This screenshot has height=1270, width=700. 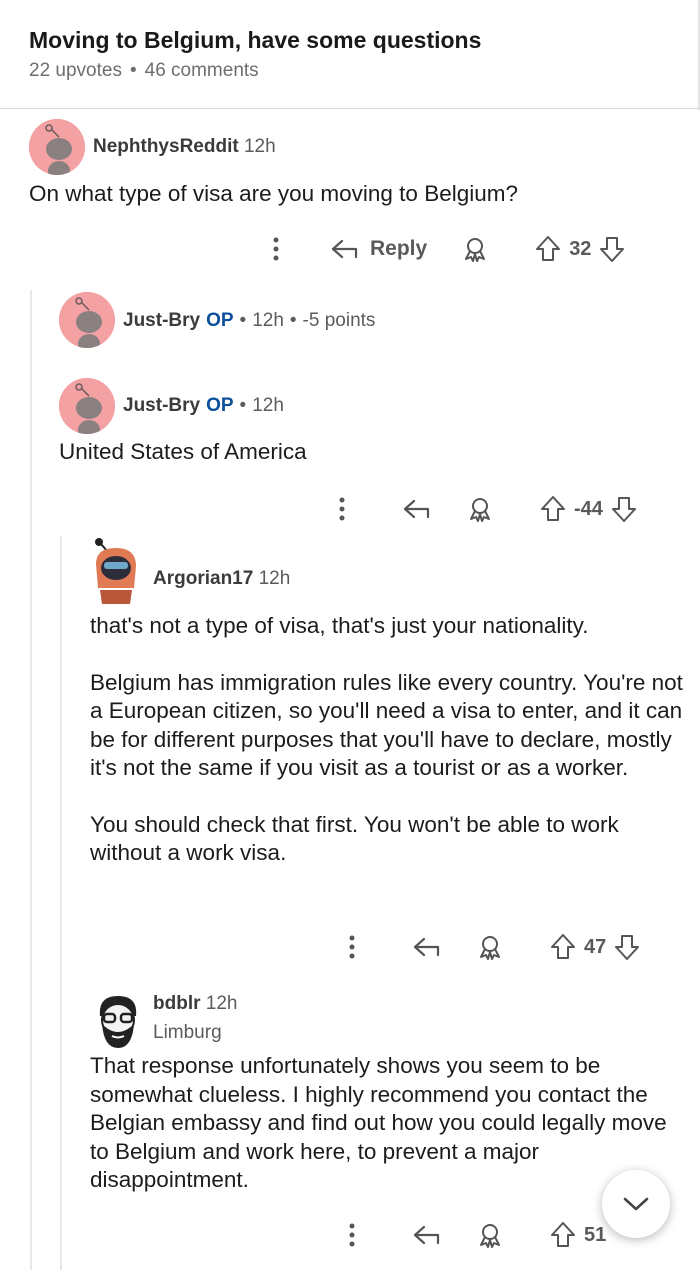 What do you see at coordinates (177, 1003) in the screenshot?
I see `username: bdblr` at bounding box center [177, 1003].